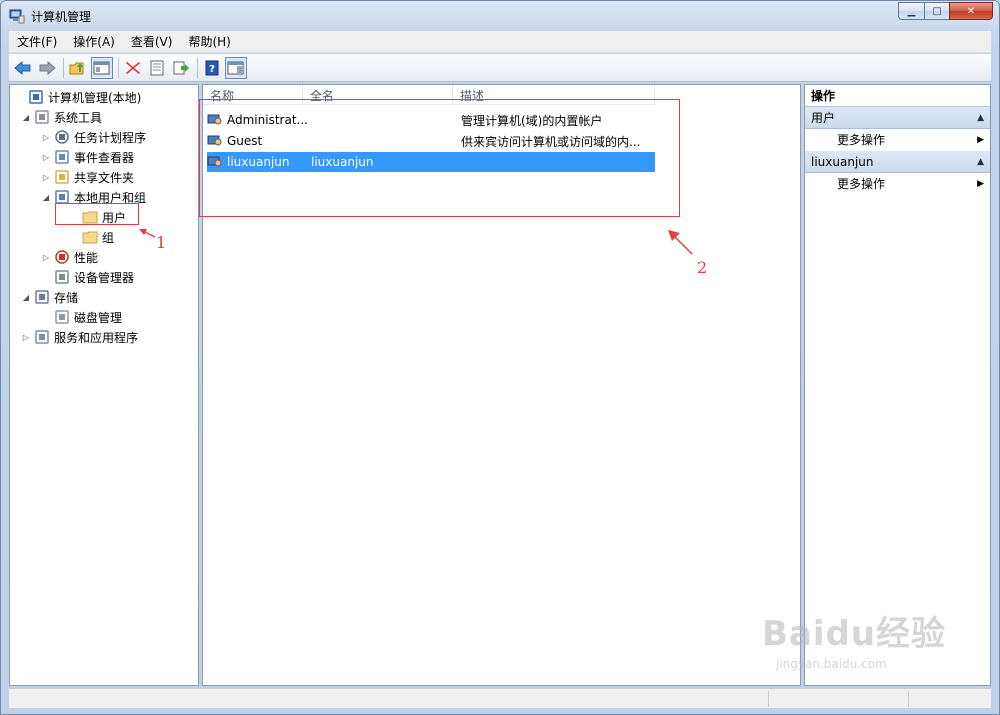  I want to click on export-list-button, so click(181, 68).